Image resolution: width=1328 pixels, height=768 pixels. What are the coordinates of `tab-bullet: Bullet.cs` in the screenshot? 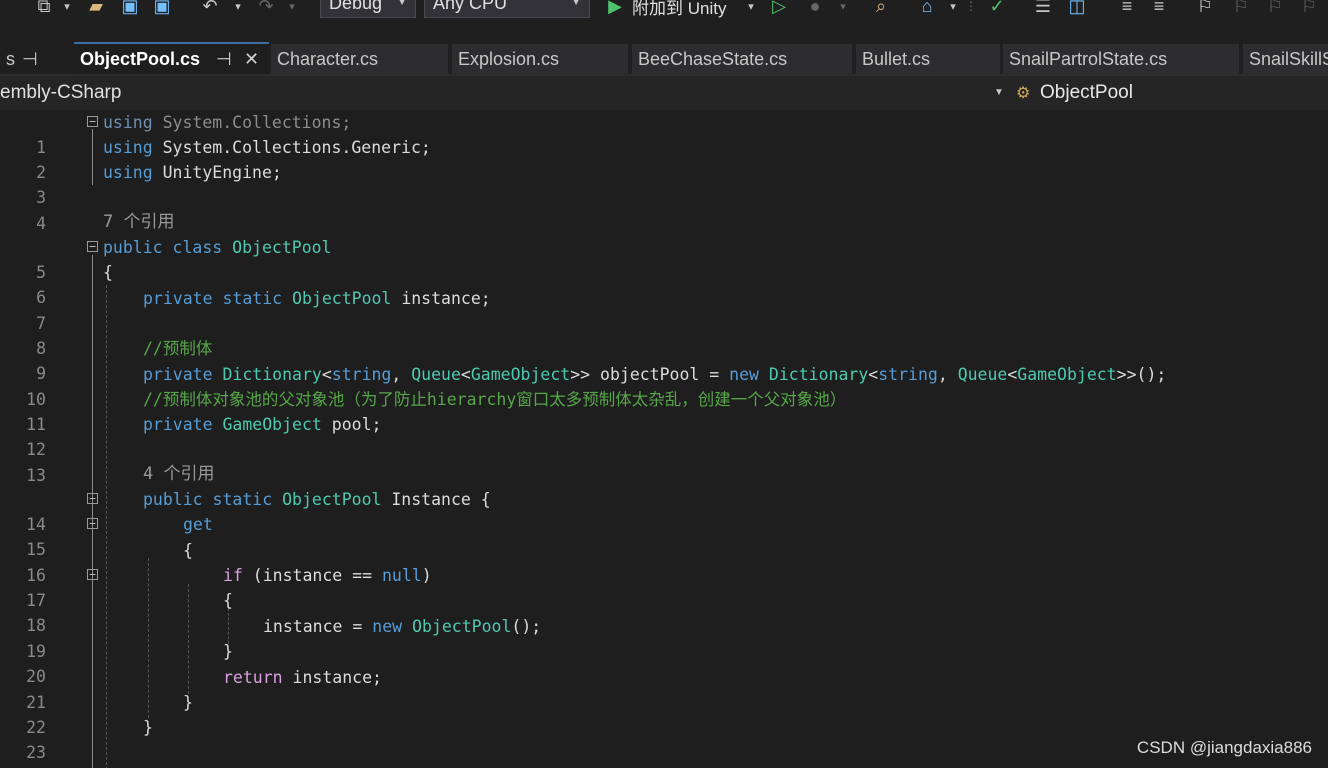 It's located at (928, 59).